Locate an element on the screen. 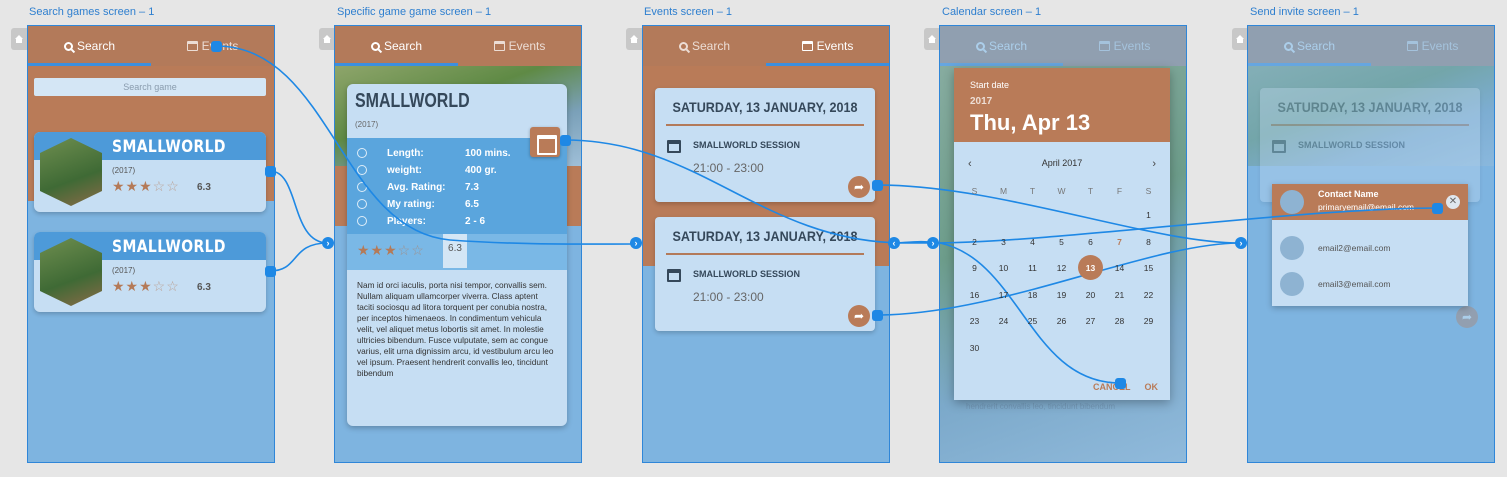  tab-bar: Search Events is located at coordinates (1063, 46).